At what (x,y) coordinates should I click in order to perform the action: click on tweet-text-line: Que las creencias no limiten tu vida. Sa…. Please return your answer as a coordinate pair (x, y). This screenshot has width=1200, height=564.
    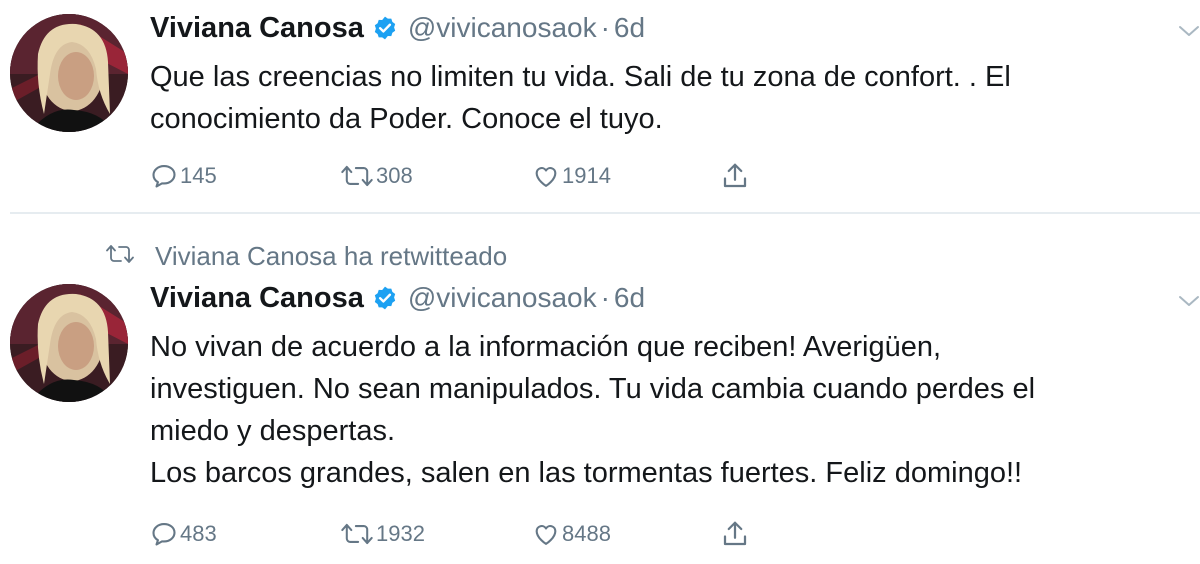
    Looking at the image, I should click on (580, 77).